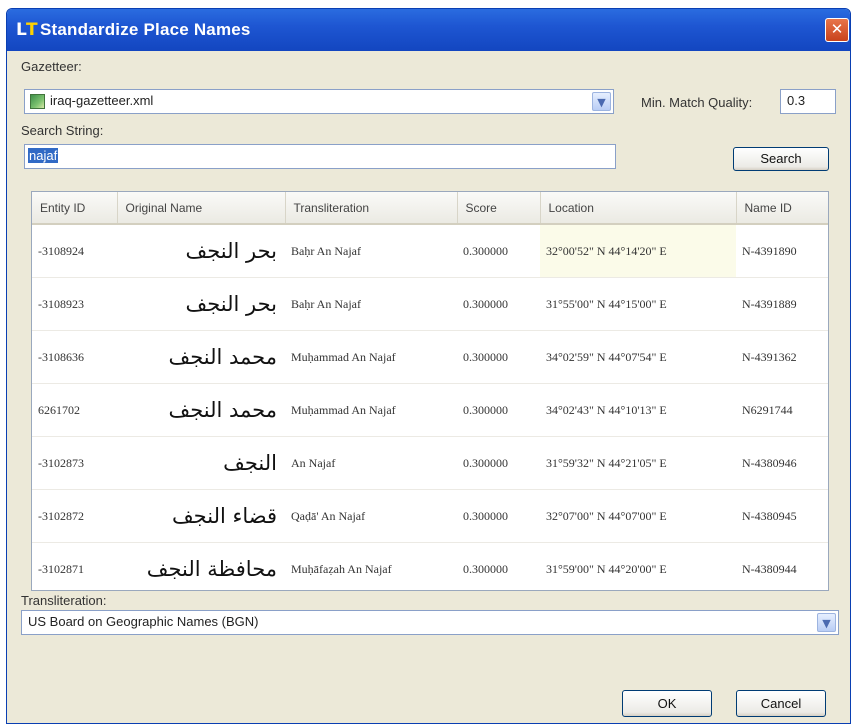 Image resolution: width=853 pixels, height=726 pixels. I want to click on column-header-original-name: Original Name, so click(201, 208).